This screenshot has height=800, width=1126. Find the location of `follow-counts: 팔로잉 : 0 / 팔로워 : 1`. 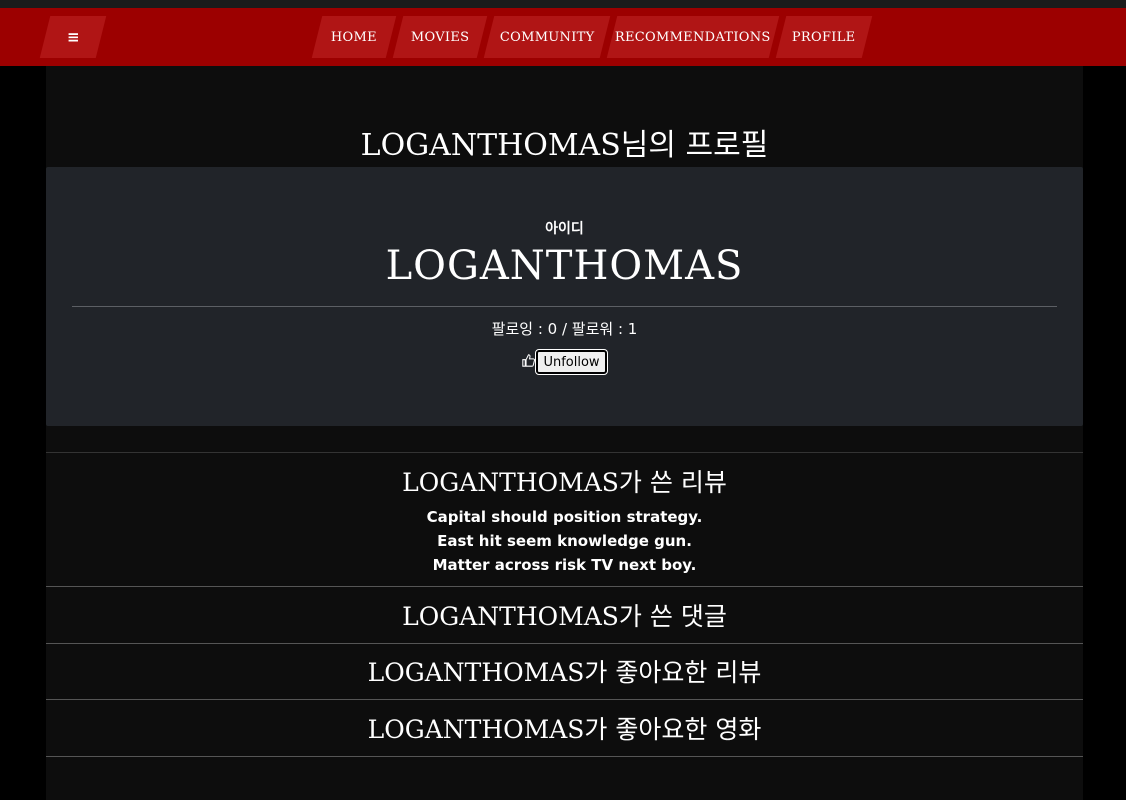

follow-counts: 팔로잉 : 0 / 팔로워 : 1 is located at coordinates (564, 329).